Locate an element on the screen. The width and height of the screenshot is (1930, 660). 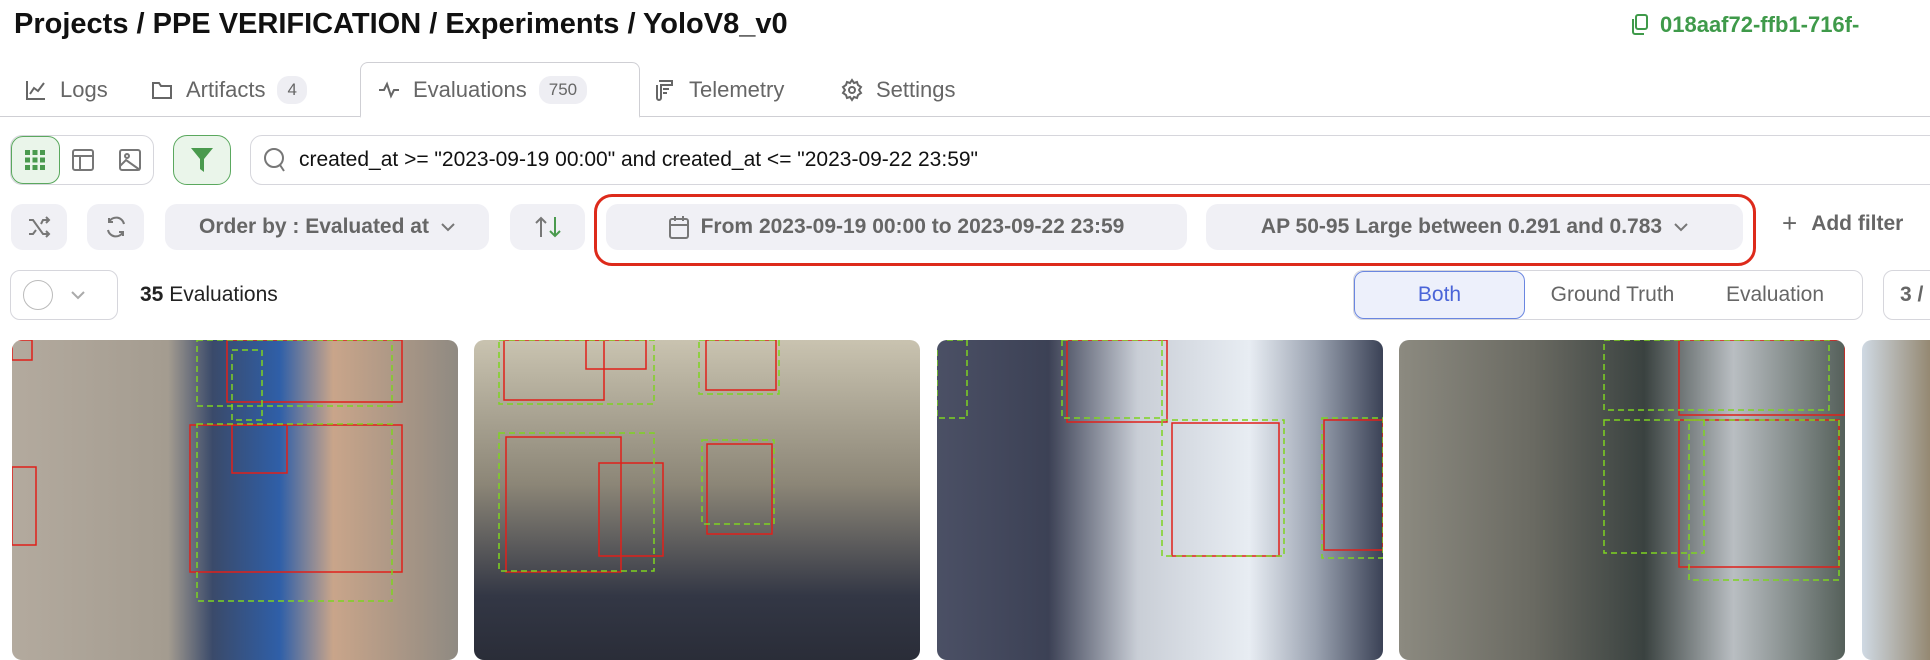
grid-view-button is located at coordinates (35, 160).